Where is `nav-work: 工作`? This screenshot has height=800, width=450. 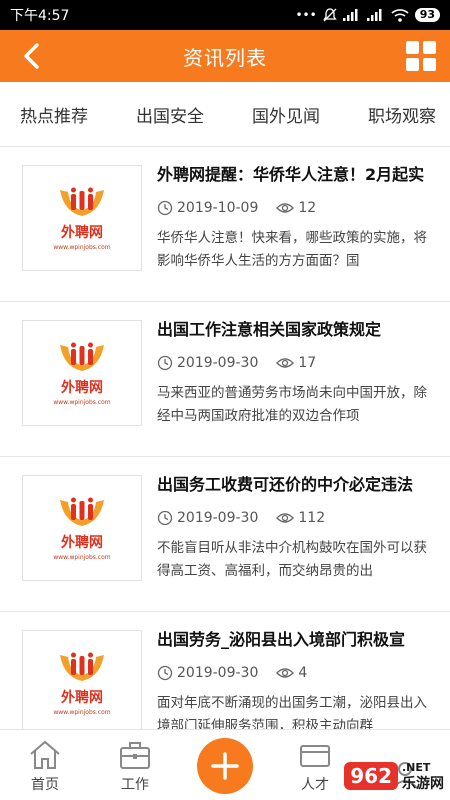 nav-work: 工作 is located at coordinates (135, 765).